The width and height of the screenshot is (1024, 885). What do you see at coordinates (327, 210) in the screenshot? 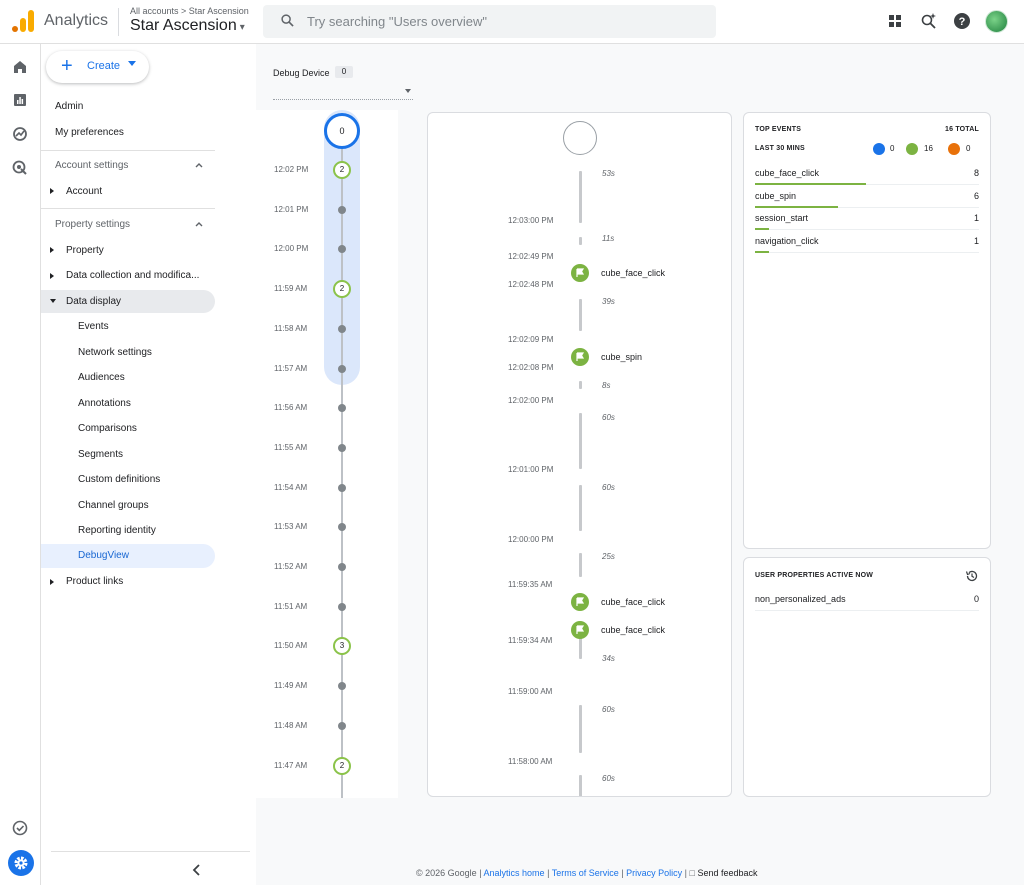
I see `minute-row: 12:01 PM` at bounding box center [327, 210].